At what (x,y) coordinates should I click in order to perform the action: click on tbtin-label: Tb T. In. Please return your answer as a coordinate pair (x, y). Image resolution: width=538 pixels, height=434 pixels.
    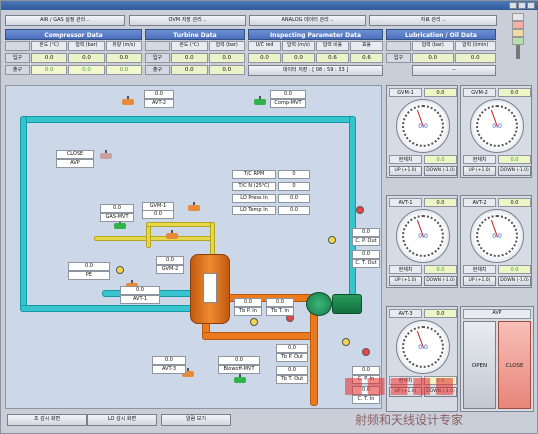
    Looking at the image, I should click on (280, 311).